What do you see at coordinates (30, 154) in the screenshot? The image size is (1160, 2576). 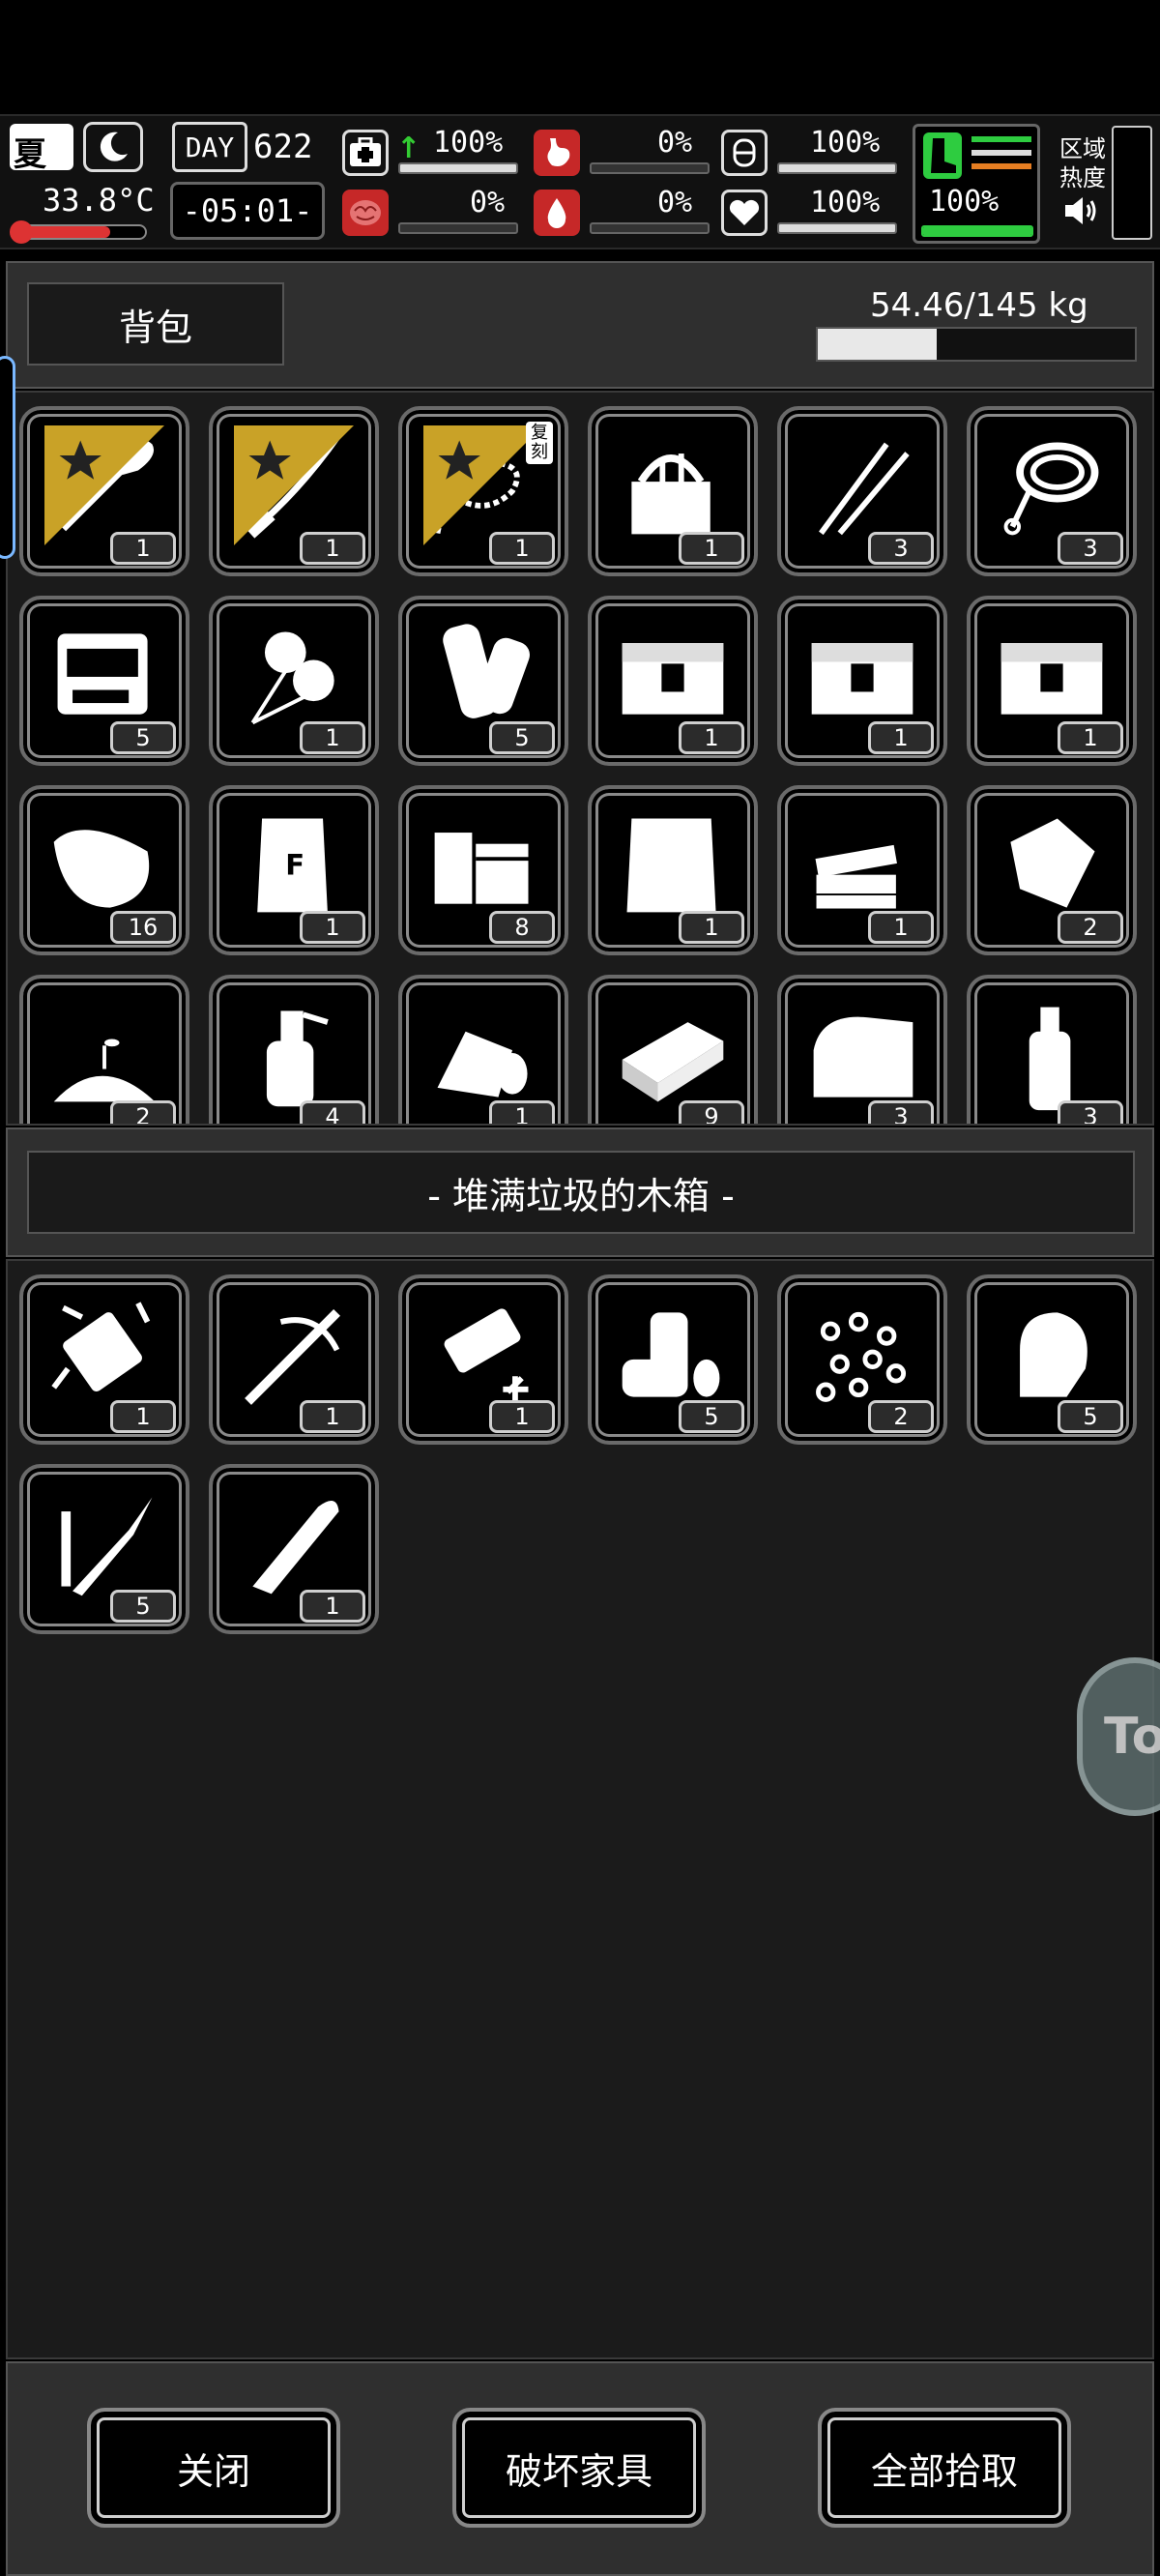 I see `season-label: 夏` at bounding box center [30, 154].